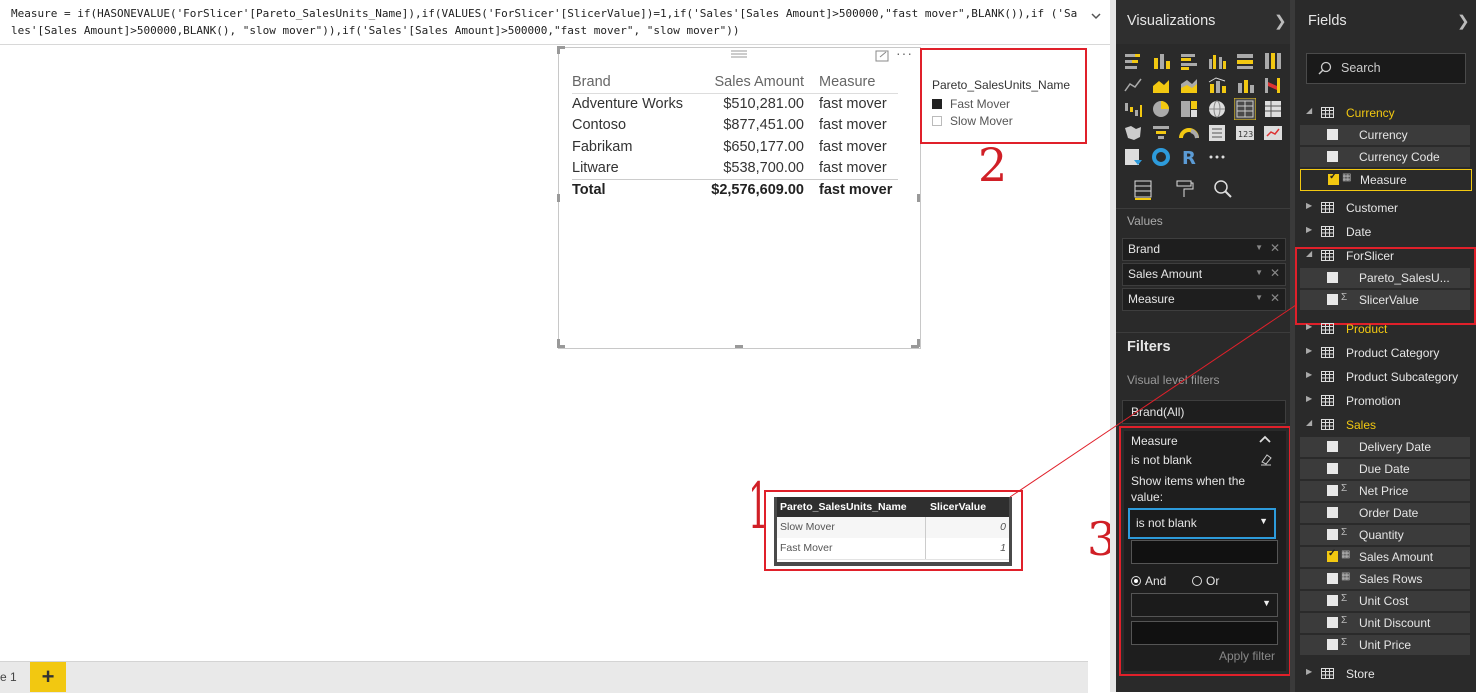 The image size is (1476, 693). What do you see at coordinates (1189, 85) in the screenshot?
I see `stacked-area-chart-icon` at bounding box center [1189, 85].